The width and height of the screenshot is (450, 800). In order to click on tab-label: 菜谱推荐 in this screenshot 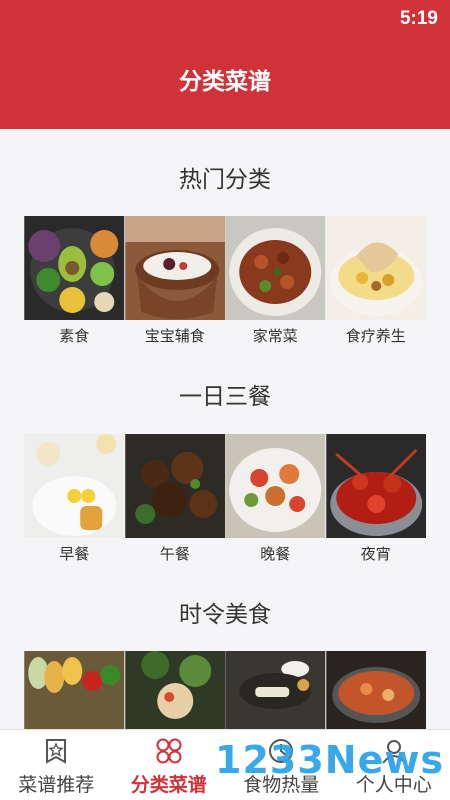, I will do `click(56, 785)`.